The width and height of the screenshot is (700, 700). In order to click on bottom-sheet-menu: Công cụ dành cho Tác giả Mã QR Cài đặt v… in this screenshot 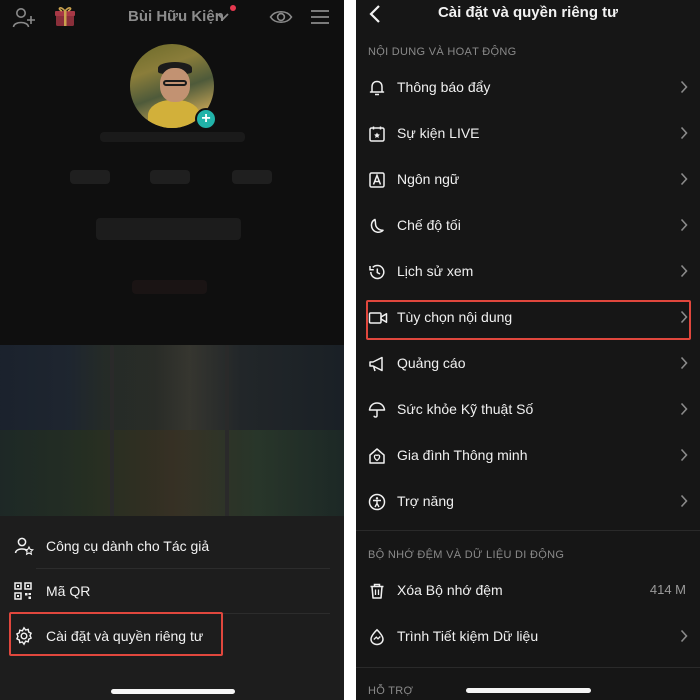, I will do `click(172, 608)`.